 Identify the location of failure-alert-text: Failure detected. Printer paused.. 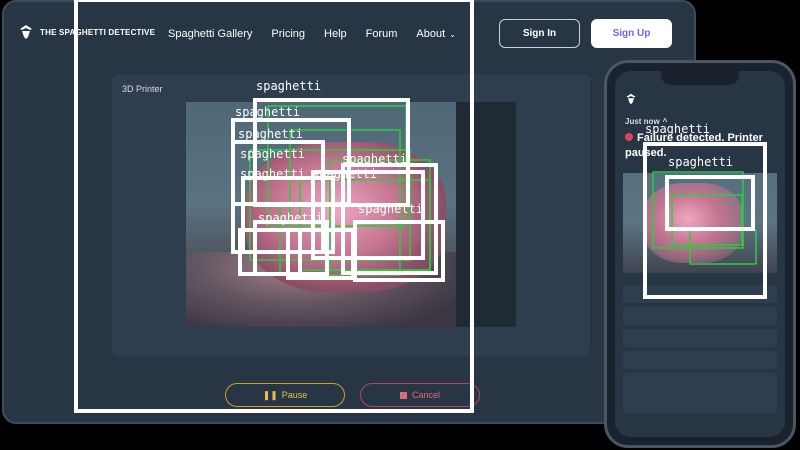
(694, 145).